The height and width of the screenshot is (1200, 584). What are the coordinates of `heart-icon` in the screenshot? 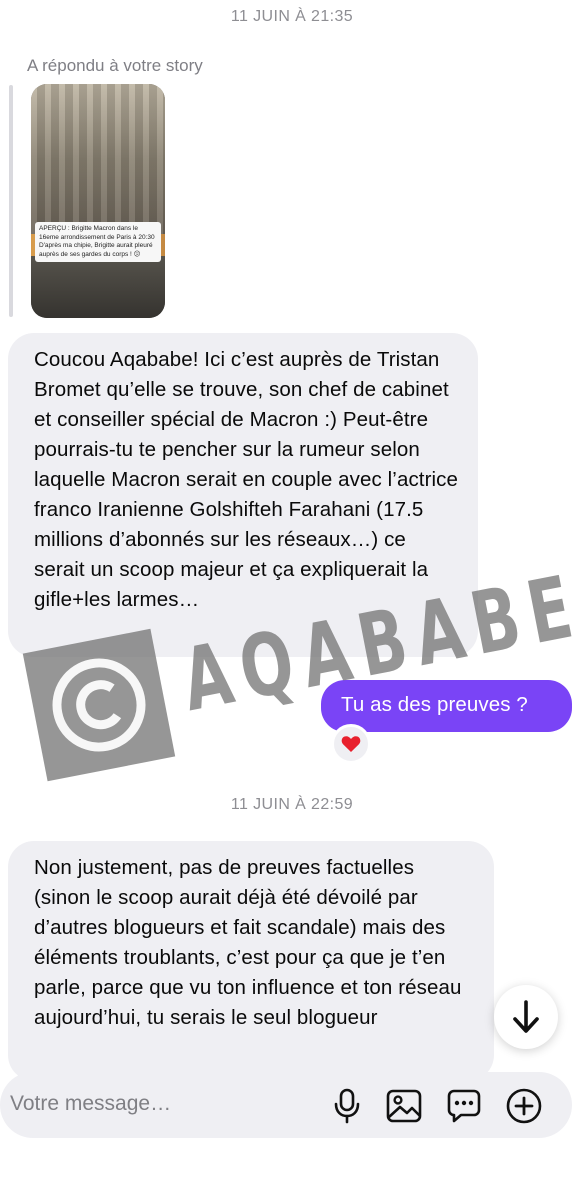 It's located at (351, 744).